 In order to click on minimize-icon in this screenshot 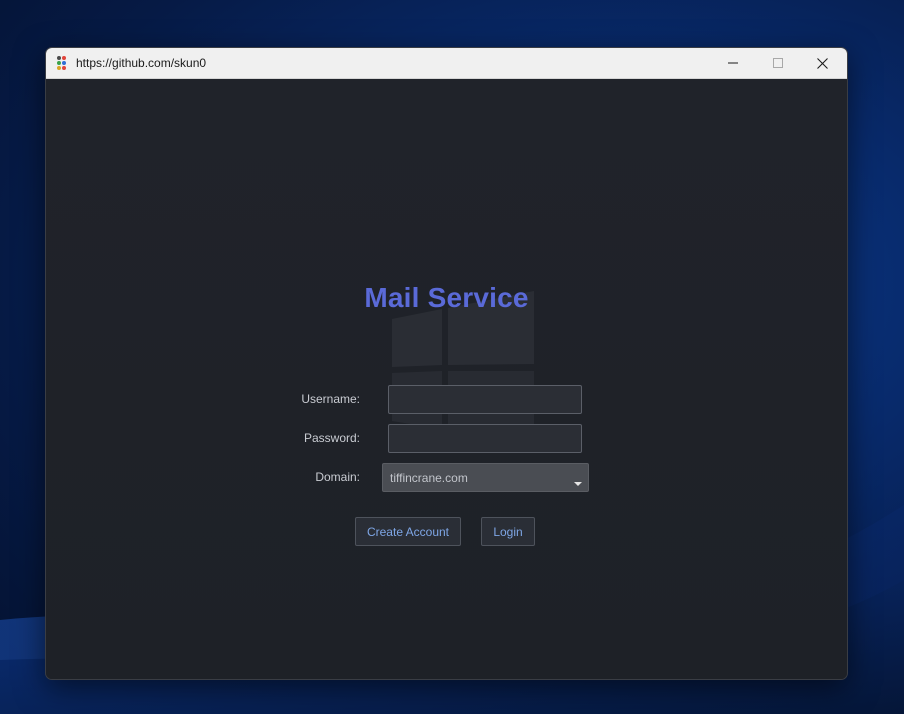, I will do `click(732, 63)`.